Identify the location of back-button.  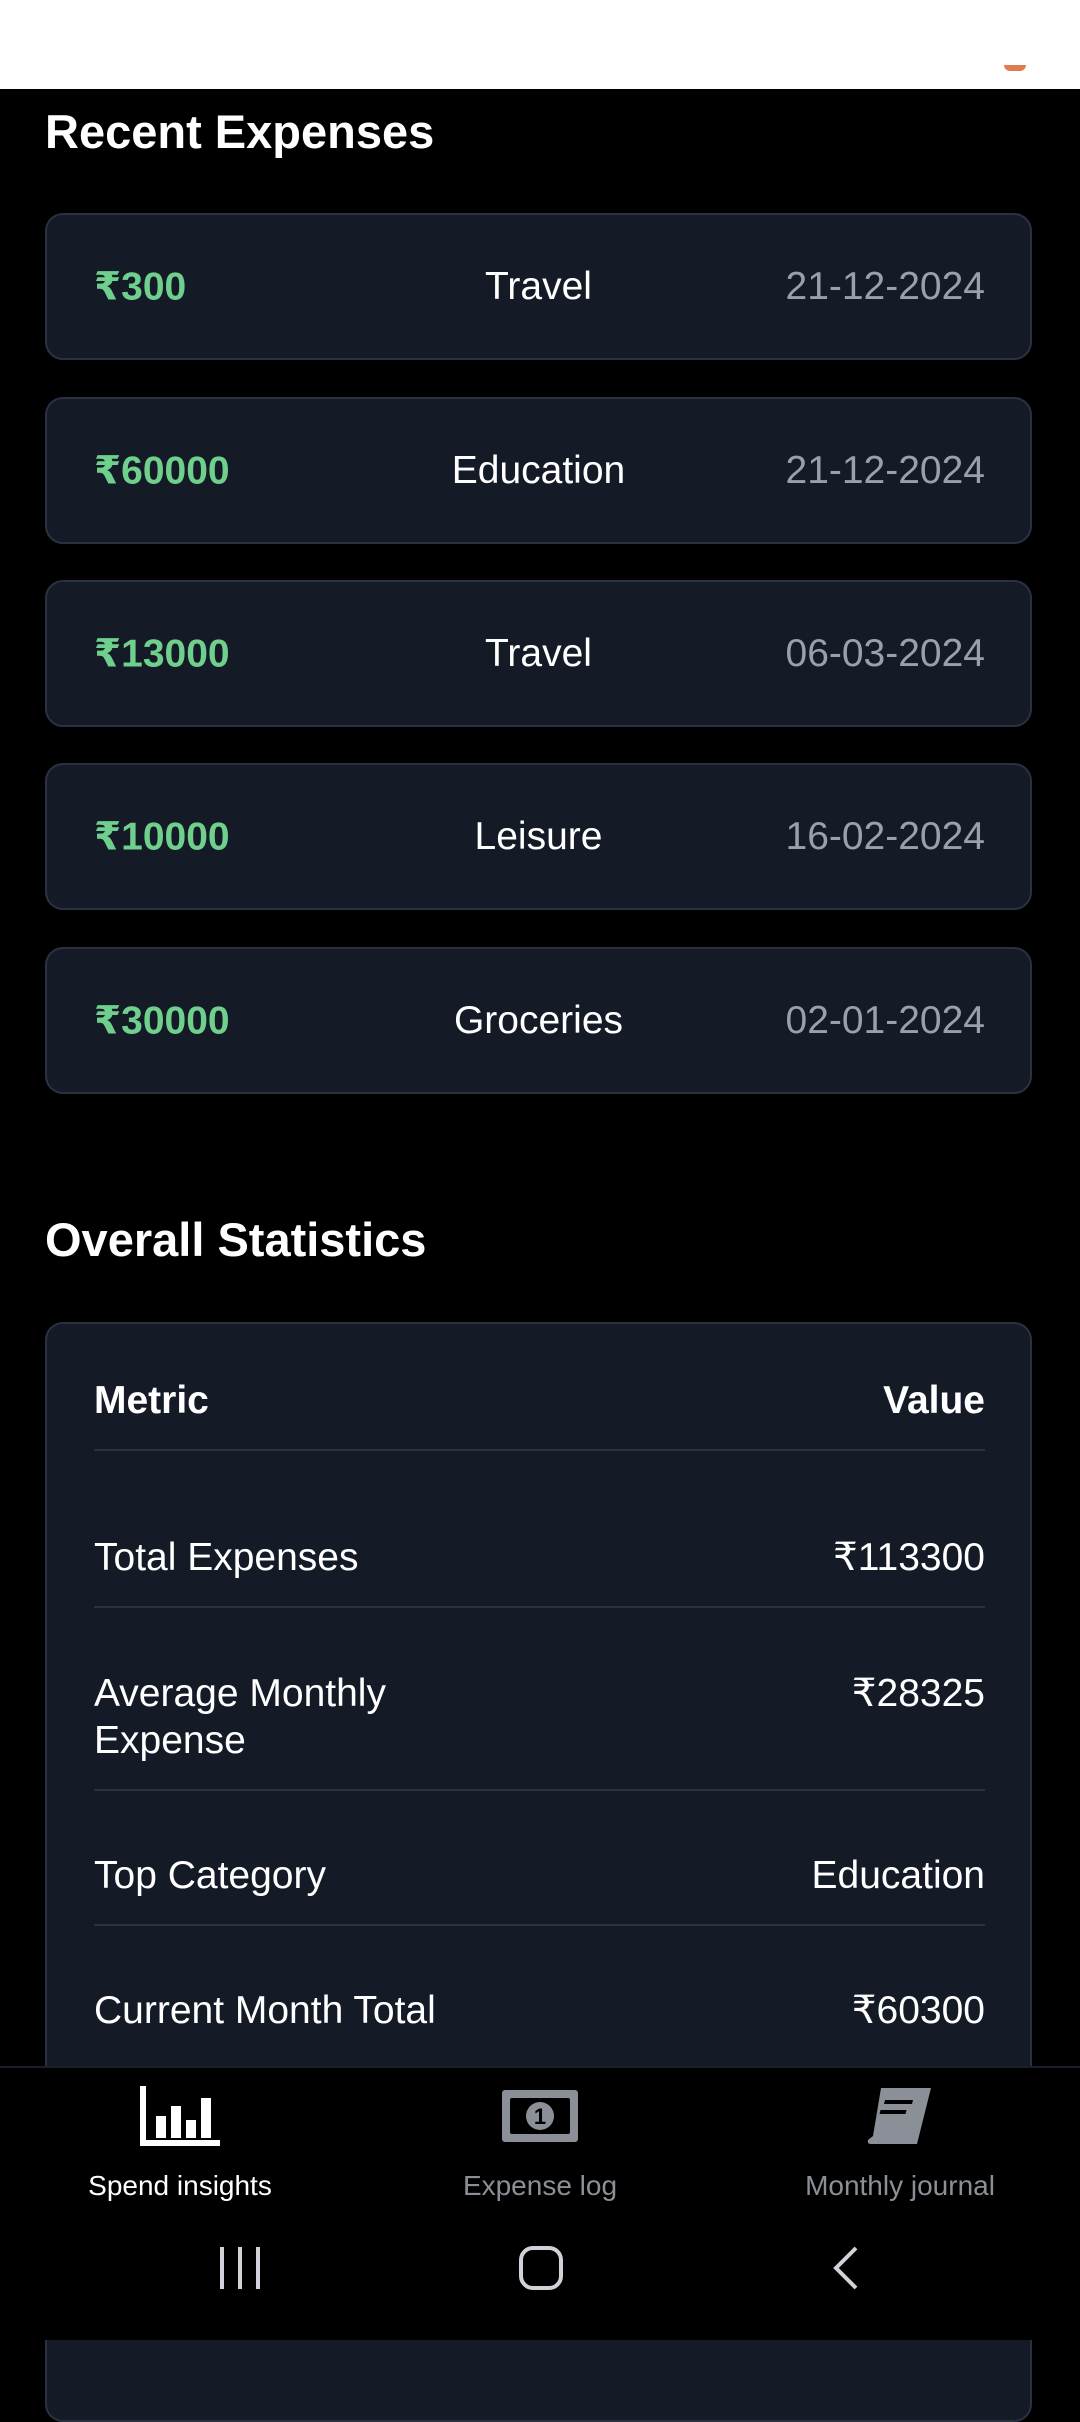
(845, 2270).